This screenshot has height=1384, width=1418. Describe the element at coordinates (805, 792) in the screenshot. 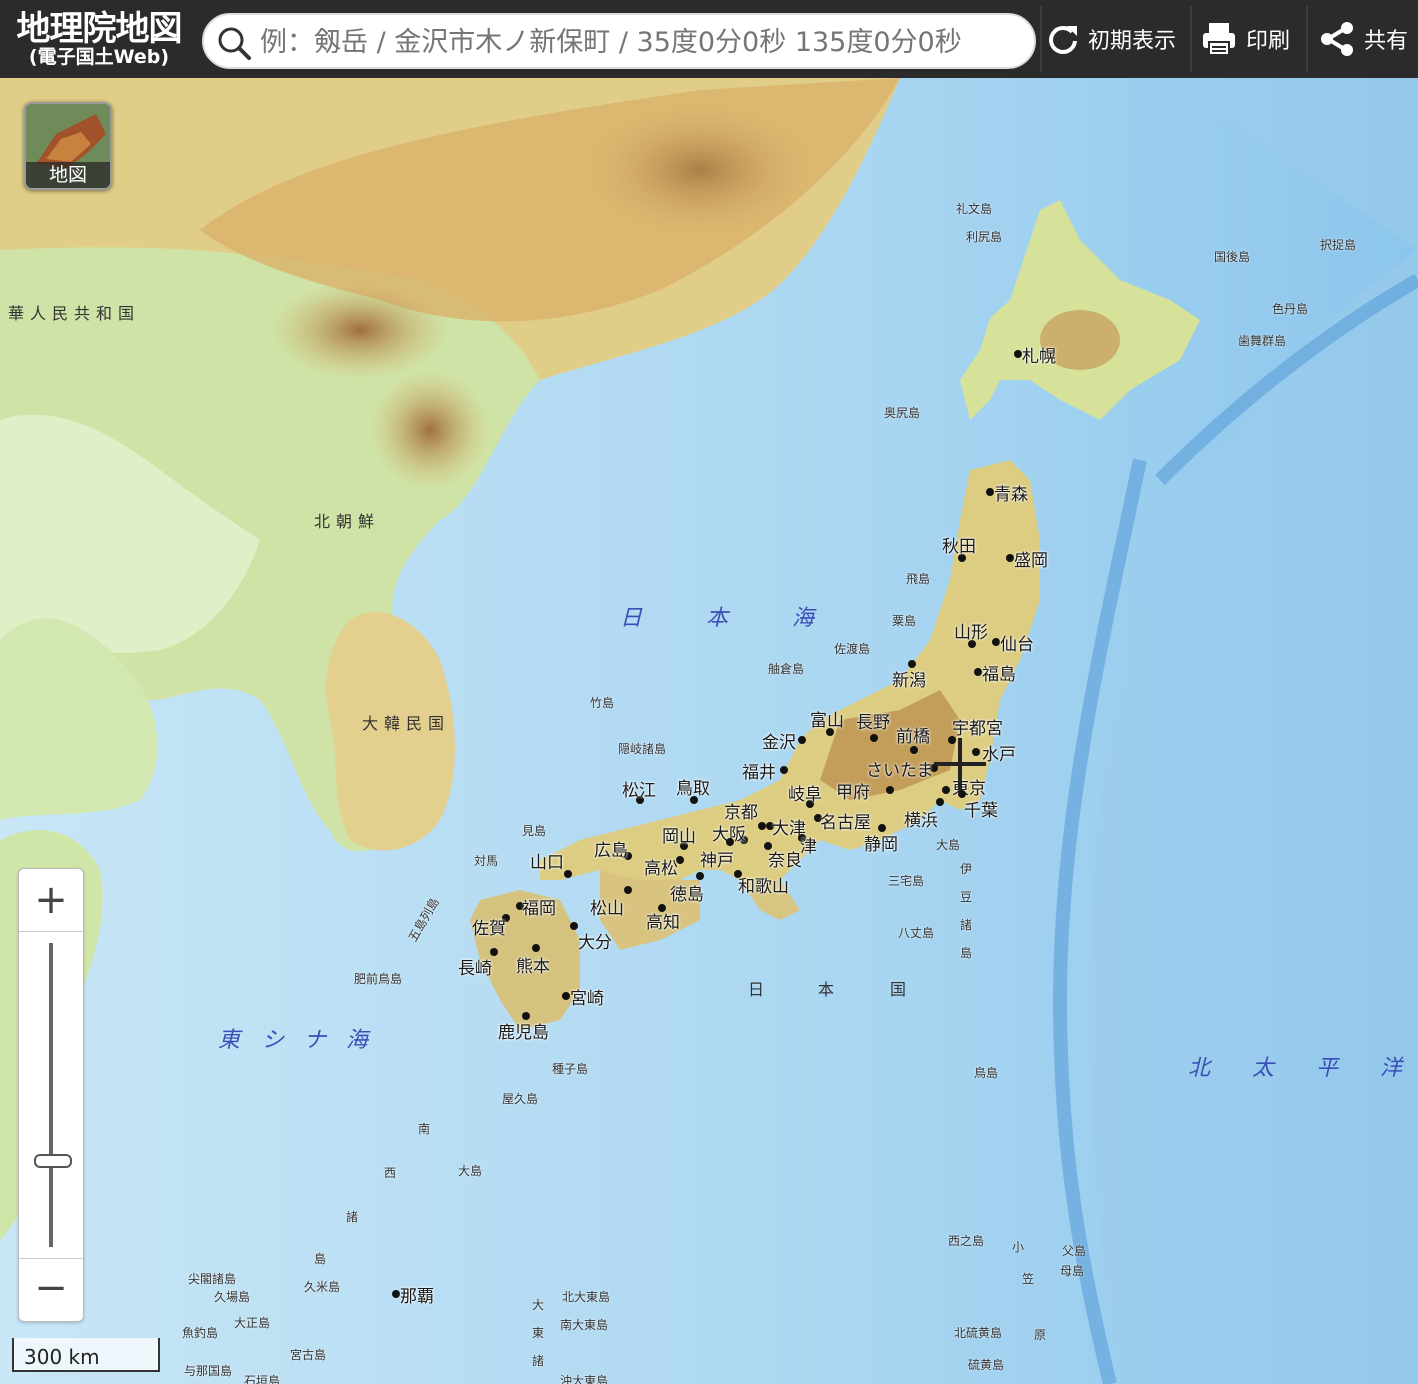

I see `city-label-gifu: 岐阜` at that location.